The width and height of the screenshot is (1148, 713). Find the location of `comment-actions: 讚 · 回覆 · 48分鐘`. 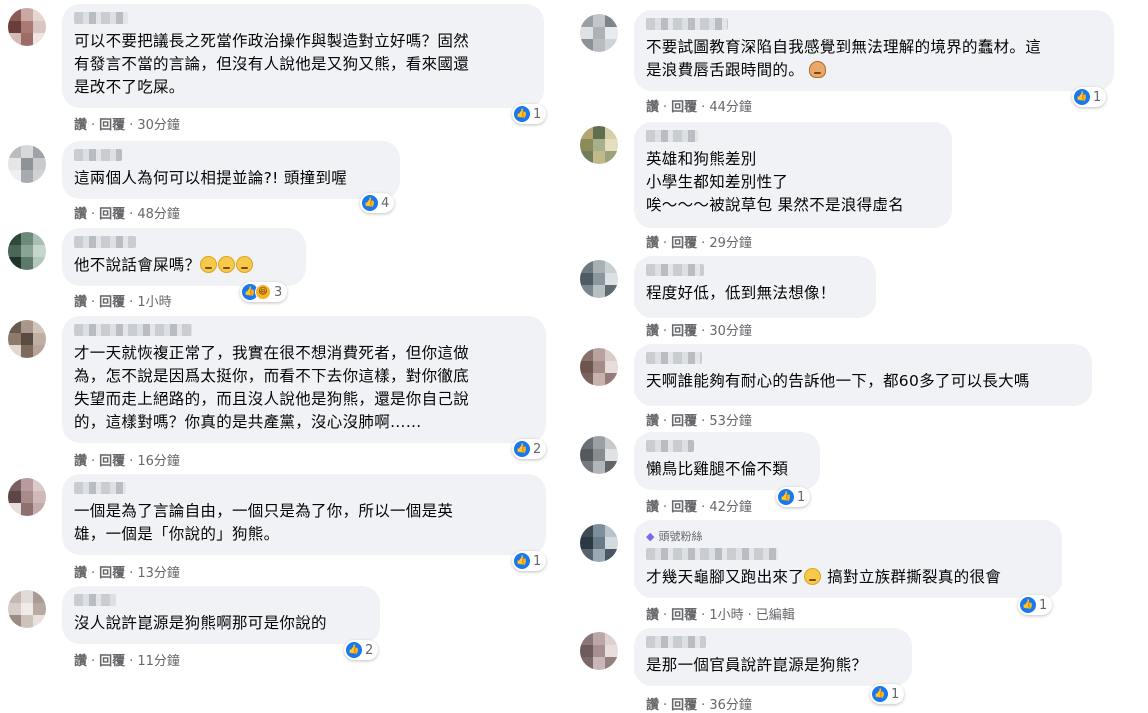

comment-actions: 讚 · 回覆 · 48分鐘 is located at coordinates (127, 212).